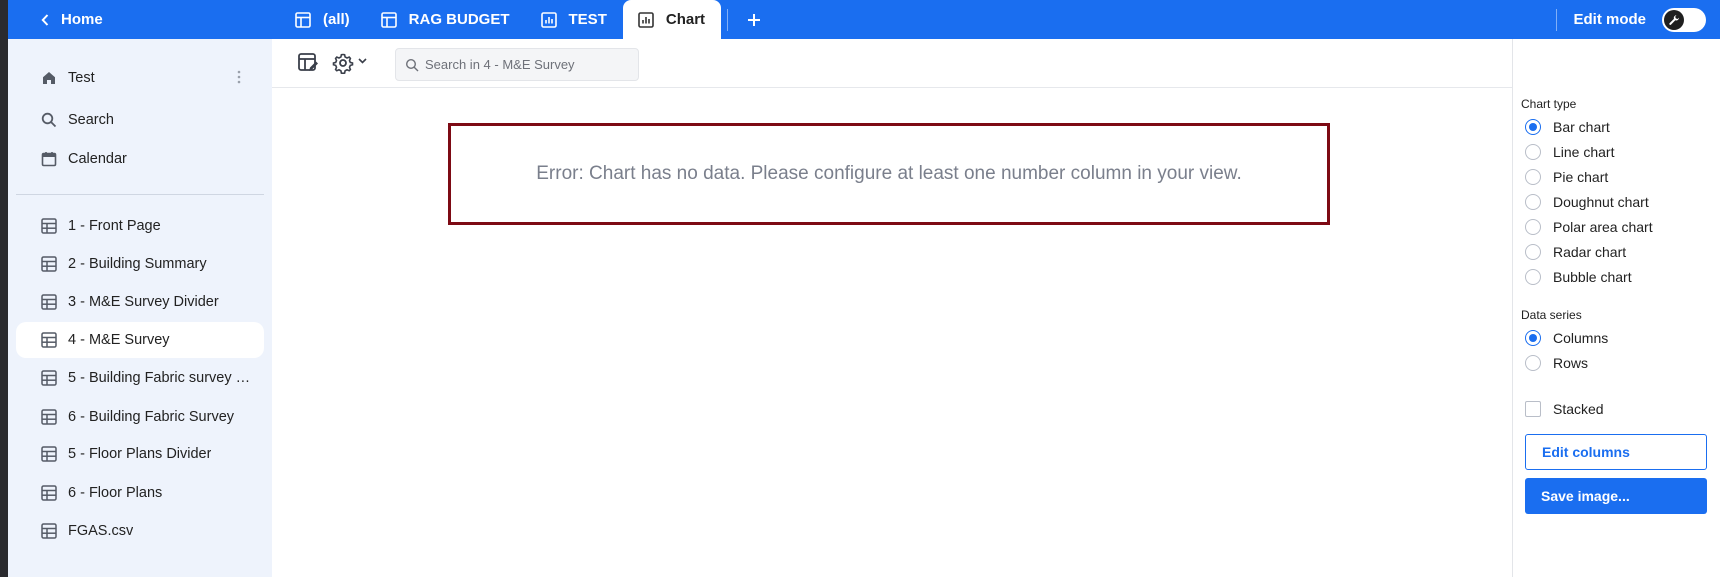  Describe the element at coordinates (308, 63) in the screenshot. I see `edit-view-icon` at that location.